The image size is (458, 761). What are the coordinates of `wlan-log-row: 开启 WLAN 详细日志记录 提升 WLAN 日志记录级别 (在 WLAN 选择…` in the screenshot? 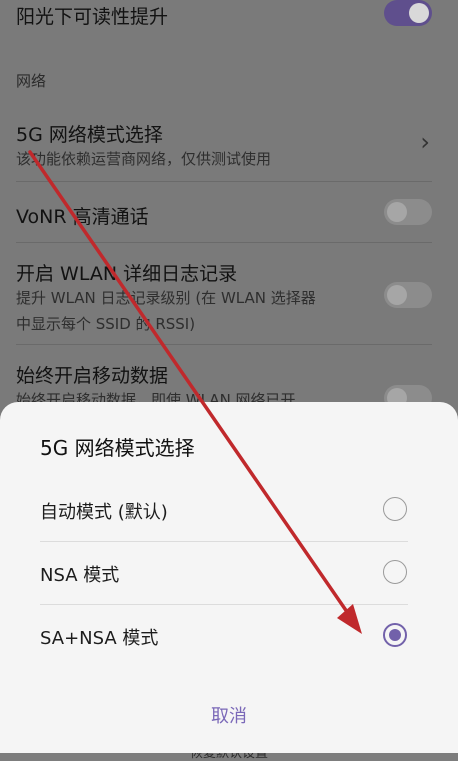 It's located at (229, 293).